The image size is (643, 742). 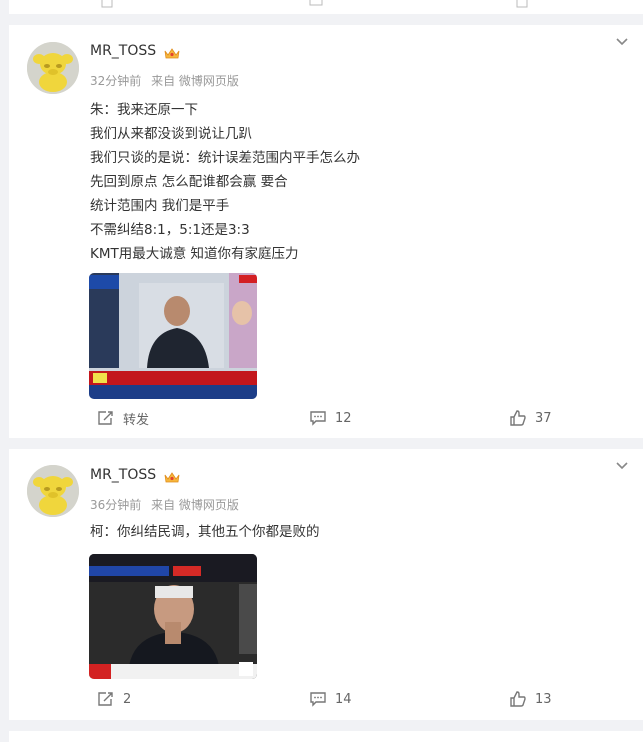 I want to click on post-text: 柯：你纠结民调，其他五个你都是败的, so click(x=205, y=532).